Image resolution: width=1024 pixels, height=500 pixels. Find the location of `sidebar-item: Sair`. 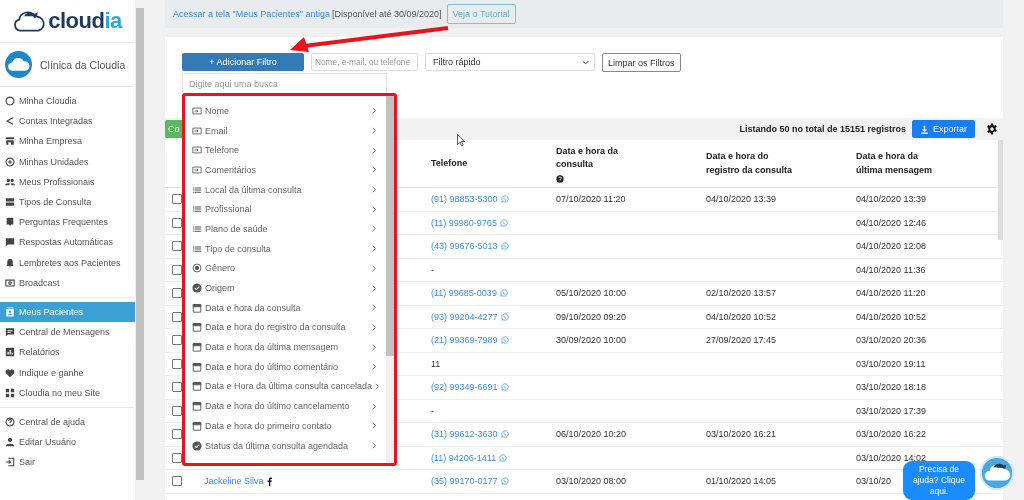

sidebar-item: Sair is located at coordinates (67, 462).